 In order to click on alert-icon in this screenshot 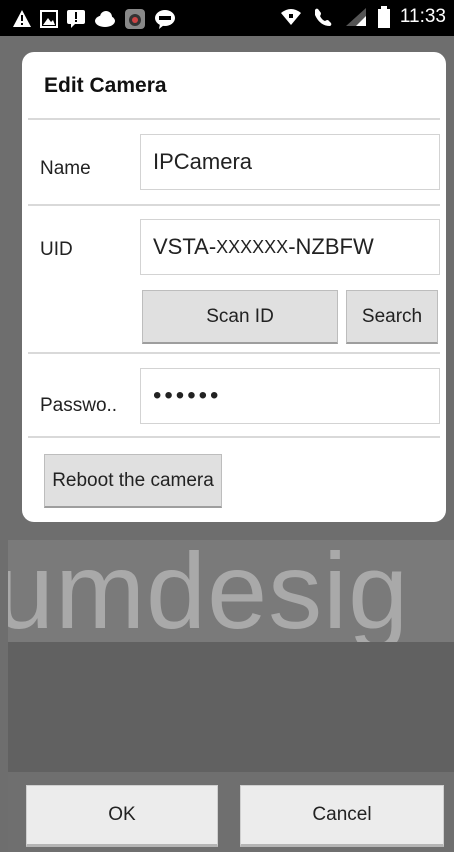, I will do `click(76, 19)`.